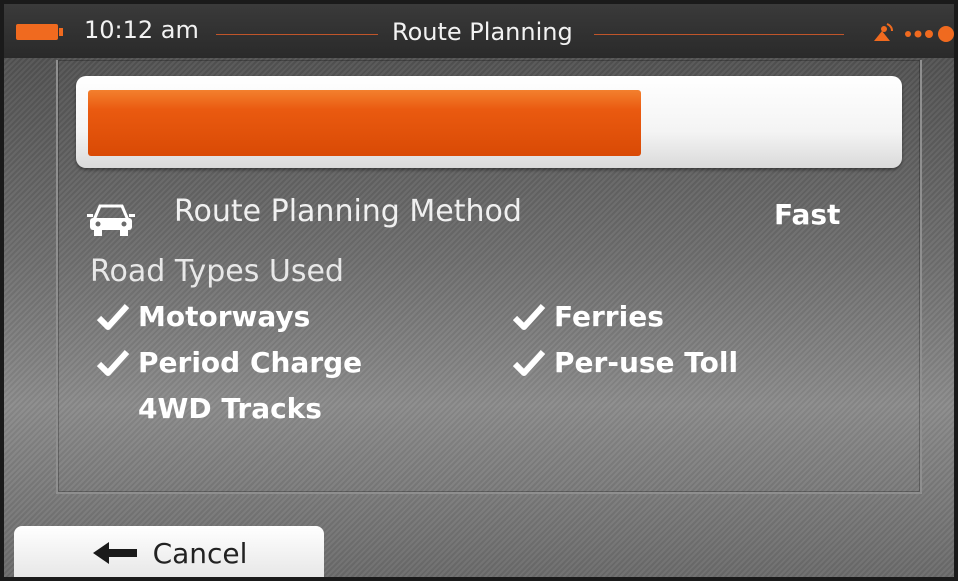 Image resolution: width=958 pixels, height=581 pixels. What do you see at coordinates (297, 34) in the screenshot?
I see `title-divider-left` at bounding box center [297, 34].